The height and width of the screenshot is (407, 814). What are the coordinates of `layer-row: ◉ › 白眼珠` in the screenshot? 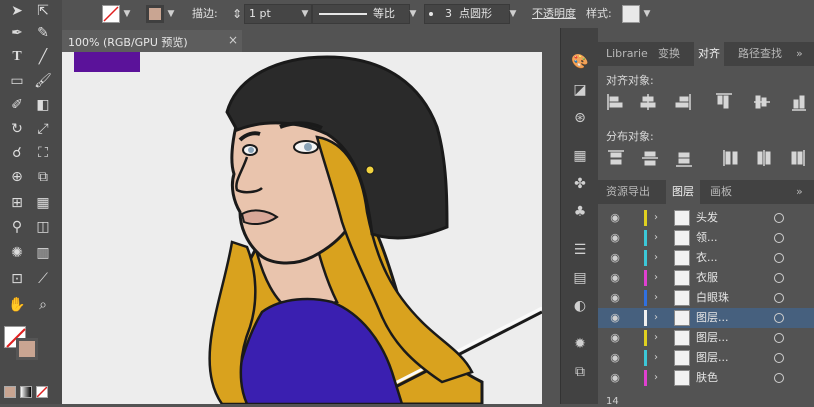 It's located at (706, 298).